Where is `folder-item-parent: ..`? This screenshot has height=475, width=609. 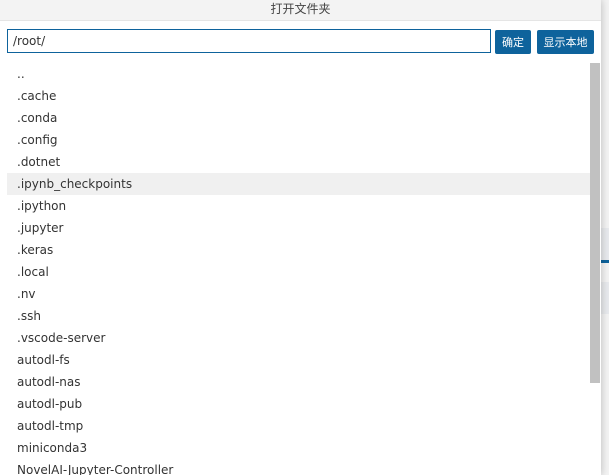
folder-item-parent: .. is located at coordinates (298, 74).